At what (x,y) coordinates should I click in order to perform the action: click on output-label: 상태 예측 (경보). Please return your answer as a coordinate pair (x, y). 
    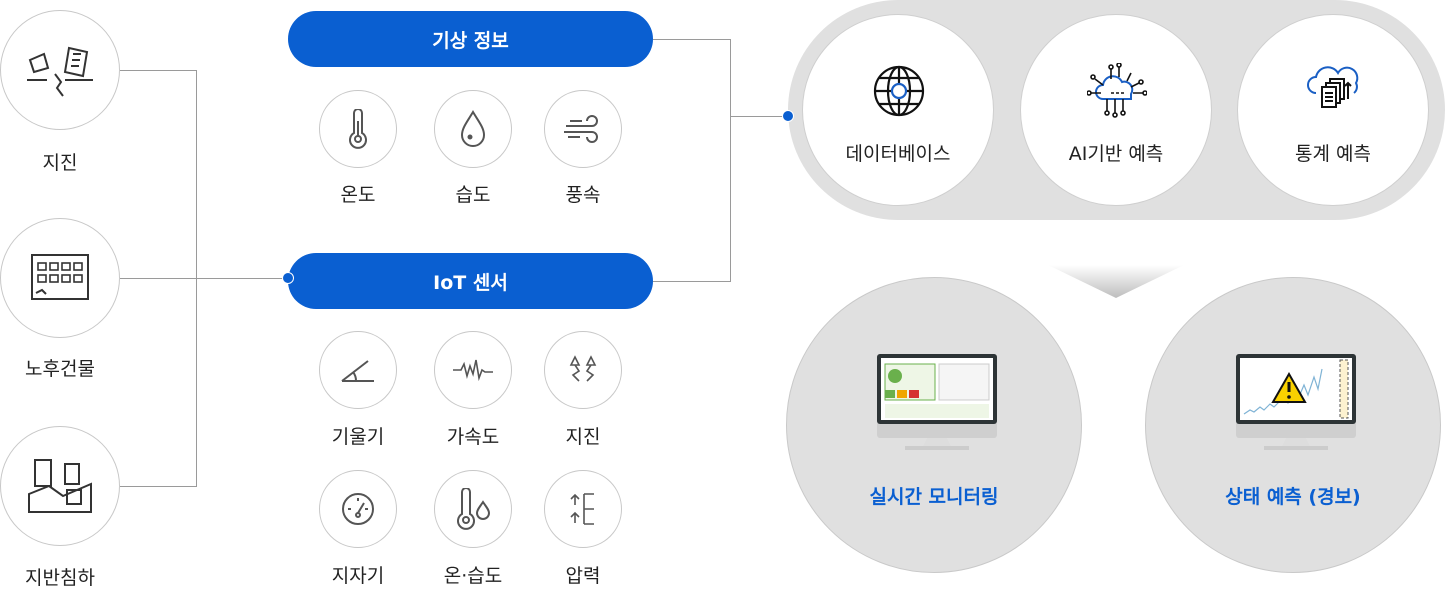
    Looking at the image, I should click on (1293, 497).